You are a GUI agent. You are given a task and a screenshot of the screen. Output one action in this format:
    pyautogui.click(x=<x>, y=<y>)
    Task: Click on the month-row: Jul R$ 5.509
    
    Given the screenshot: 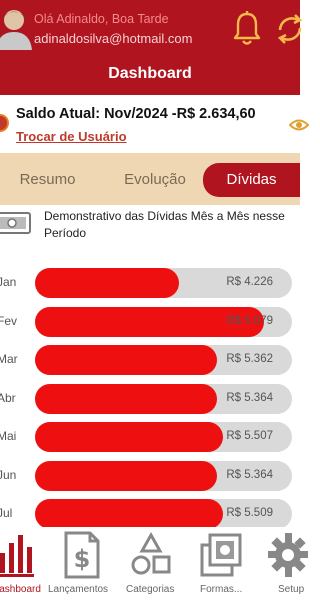 What is the action you would take?
    pyautogui.click(x=150, y=514)
    